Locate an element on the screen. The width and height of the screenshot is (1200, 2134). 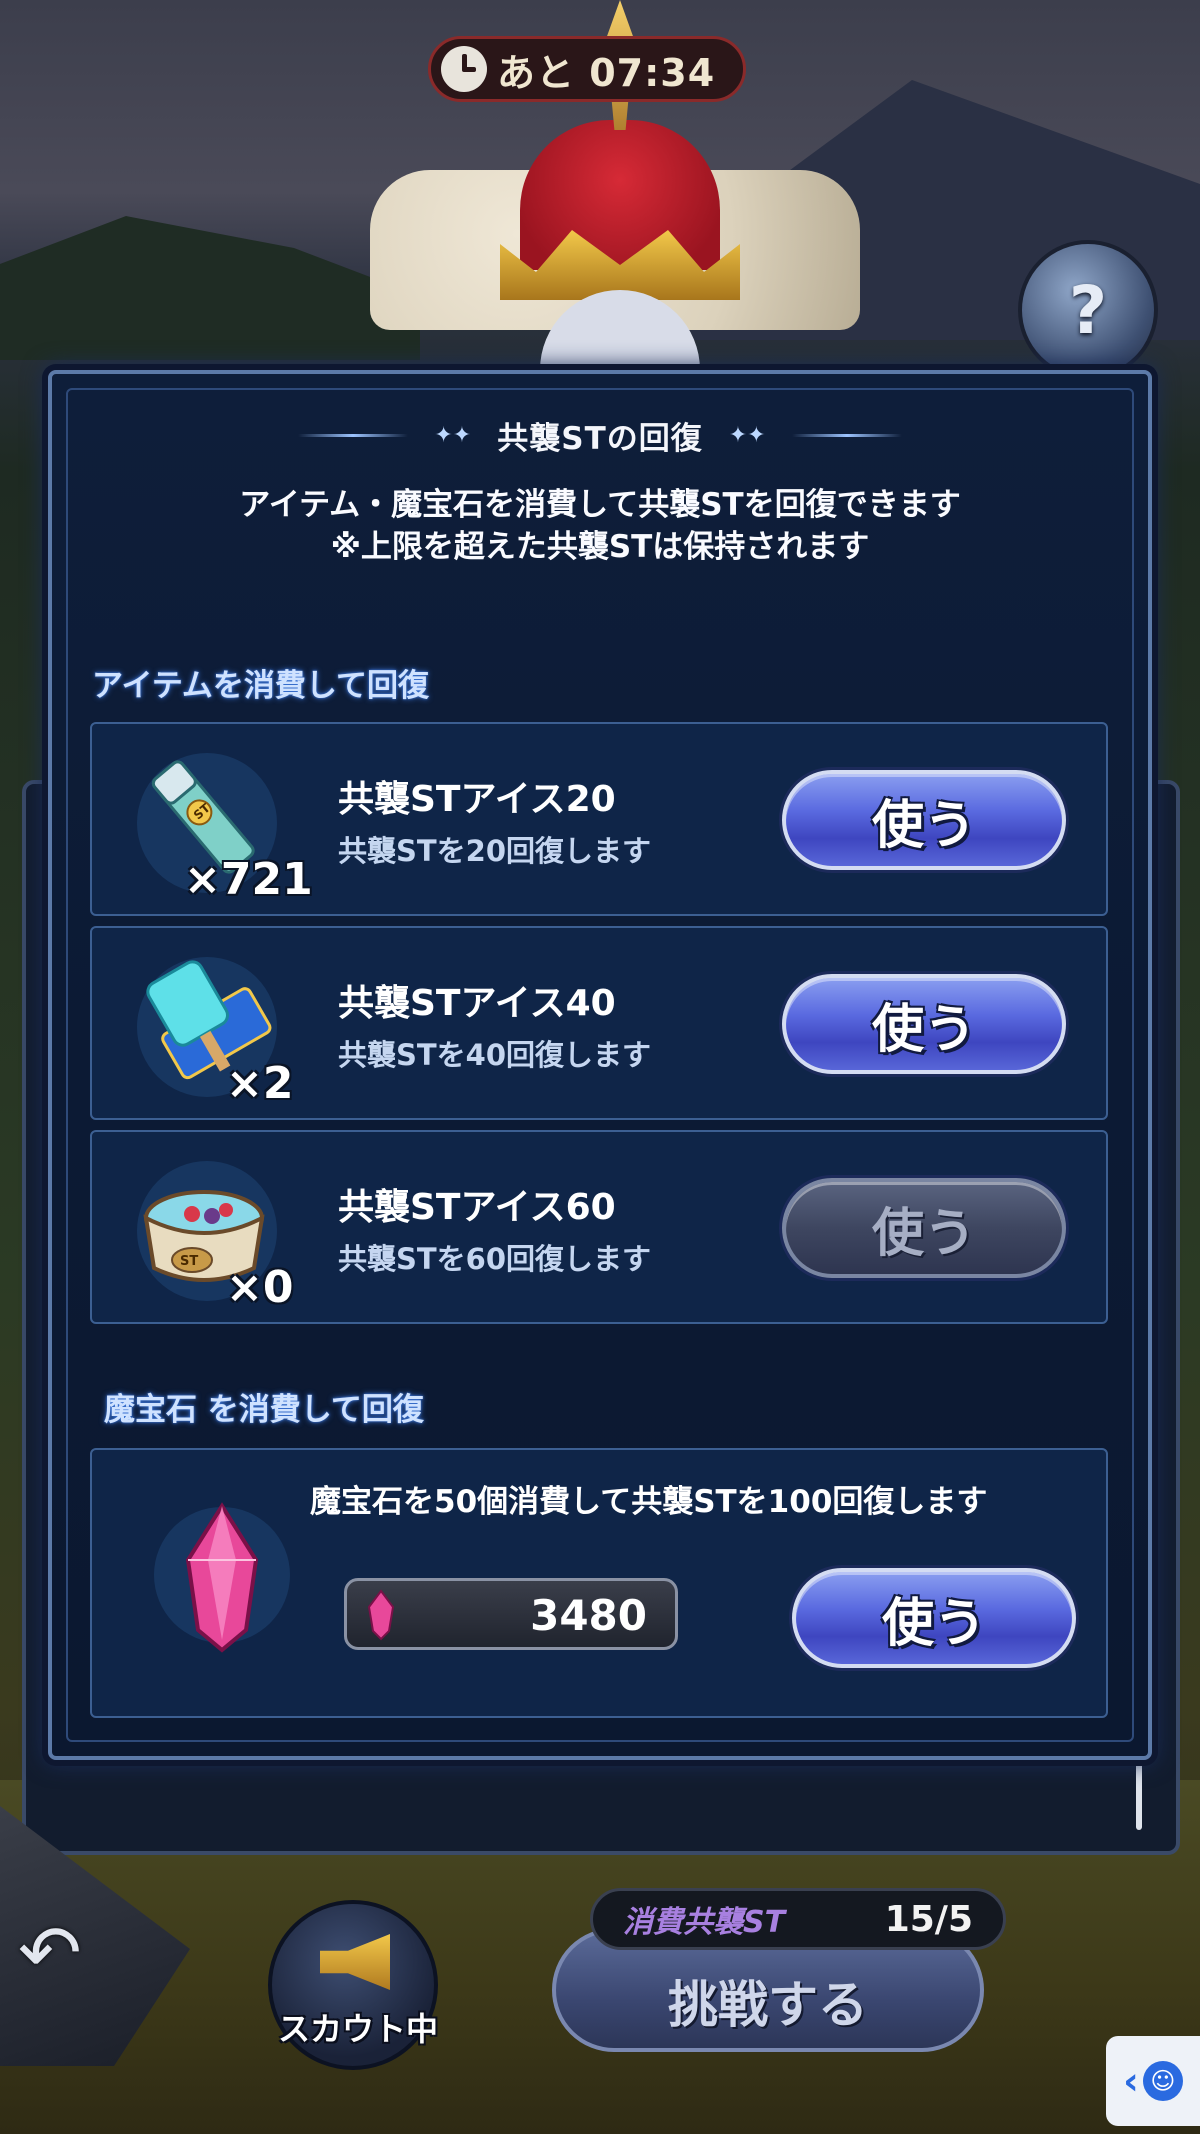
description-line-1: アイテム・魔宝石を消費して共襲STを回復できます is located at coordinates (600, 505).